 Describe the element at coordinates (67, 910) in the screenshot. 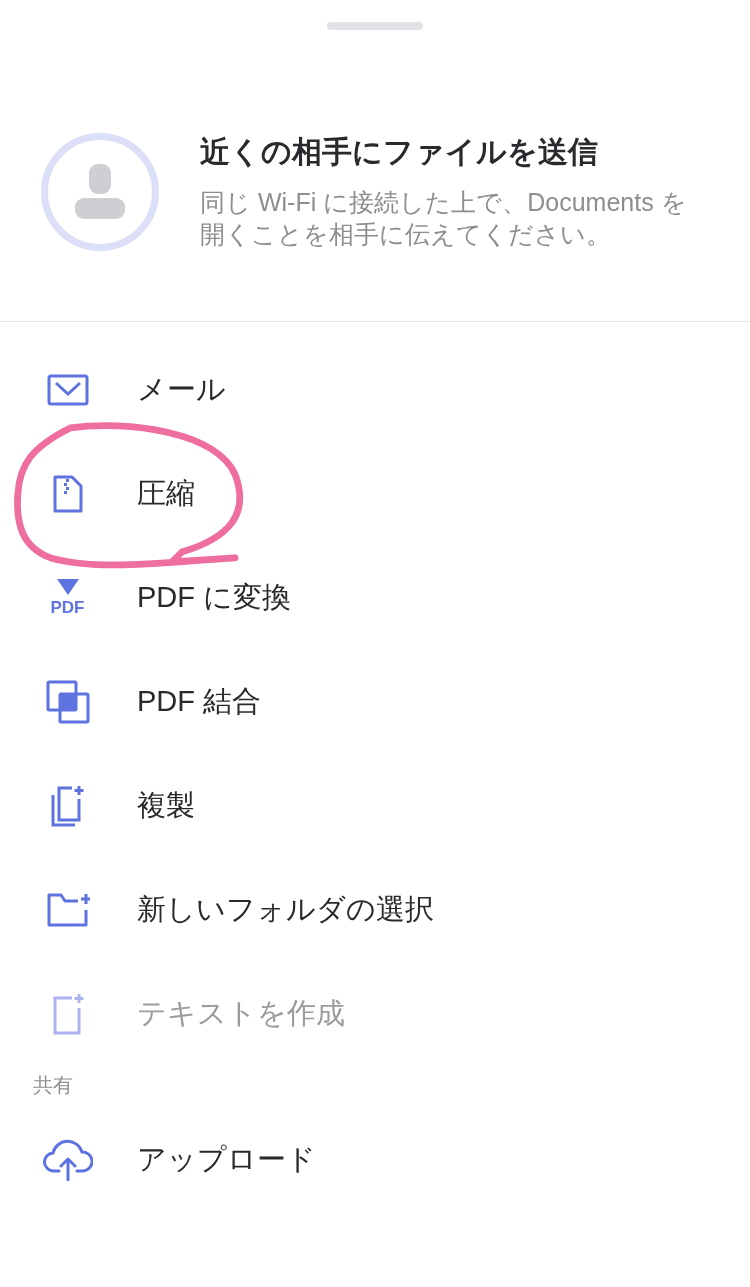

I see `new-folder-icon` at that location.